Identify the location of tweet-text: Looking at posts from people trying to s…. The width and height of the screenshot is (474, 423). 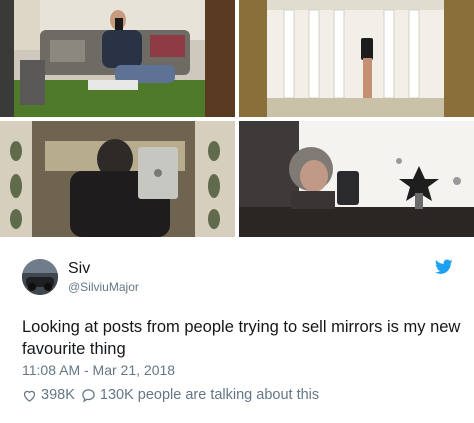
(241, 338).